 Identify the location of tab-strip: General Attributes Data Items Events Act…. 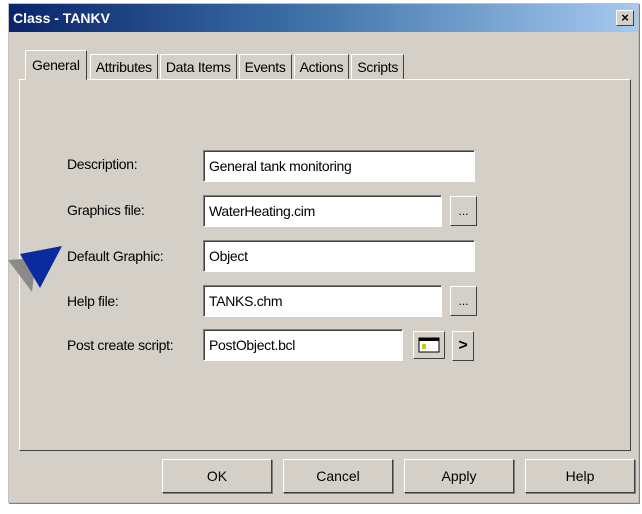
(215, 65).